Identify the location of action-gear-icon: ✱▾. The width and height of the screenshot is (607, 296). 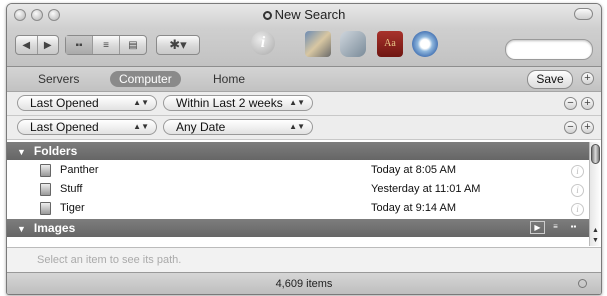
(178, 44).